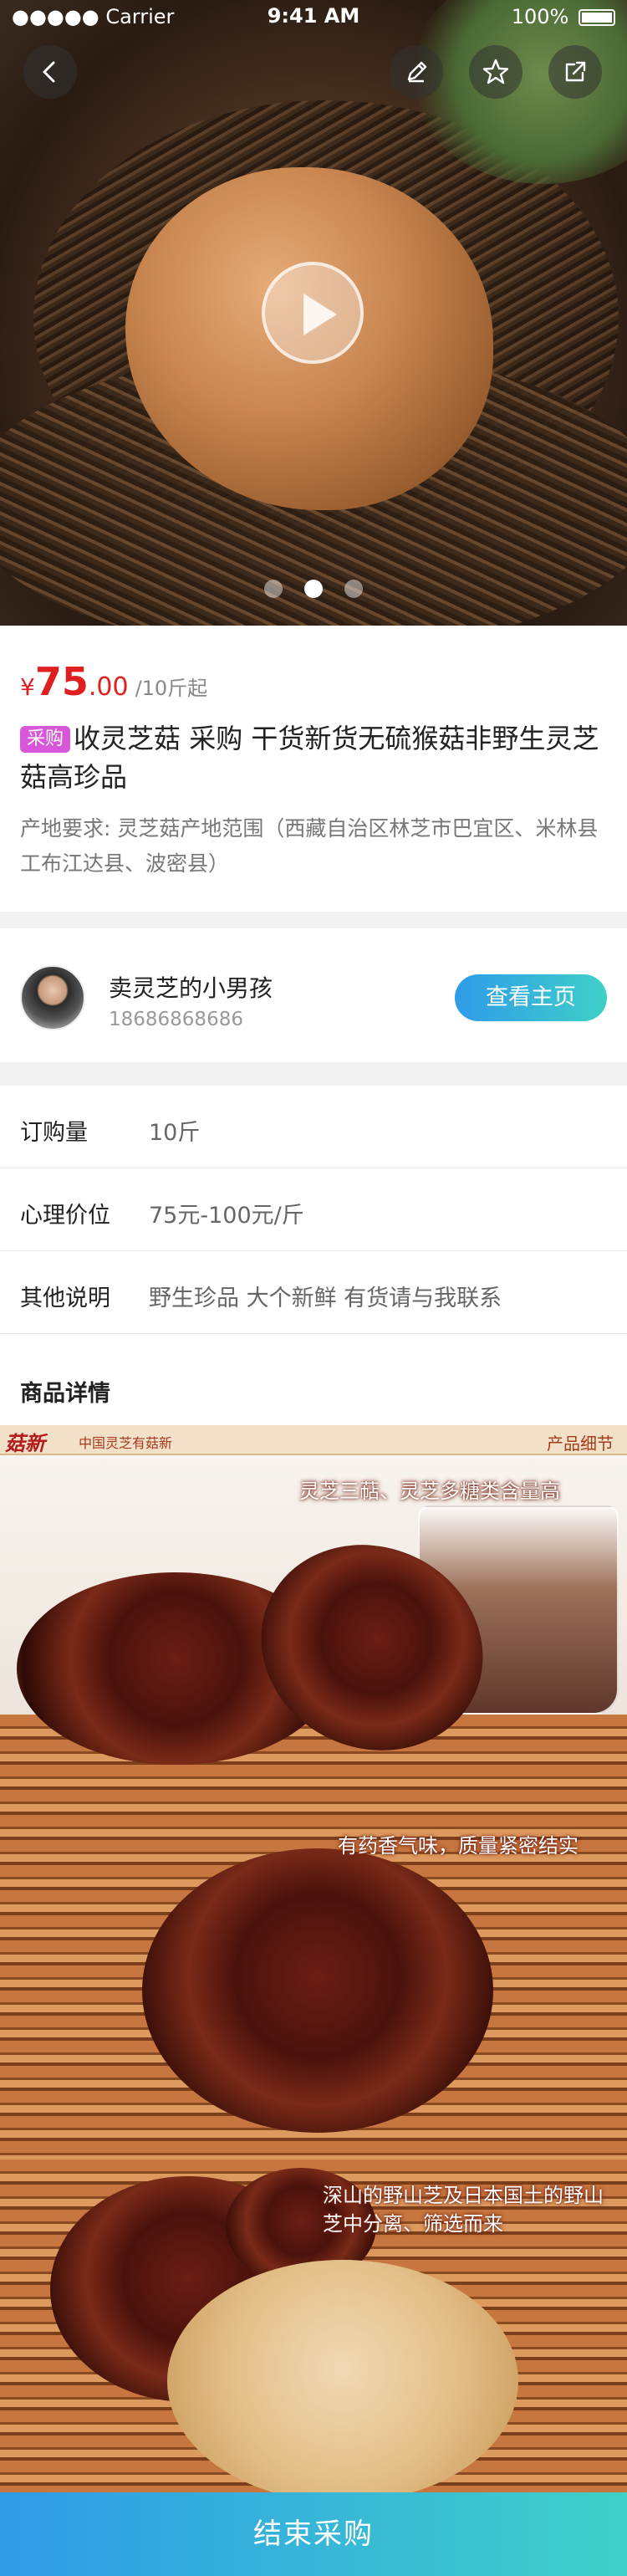  I want to click on battery-indicator: 100%, so click(563, 16).